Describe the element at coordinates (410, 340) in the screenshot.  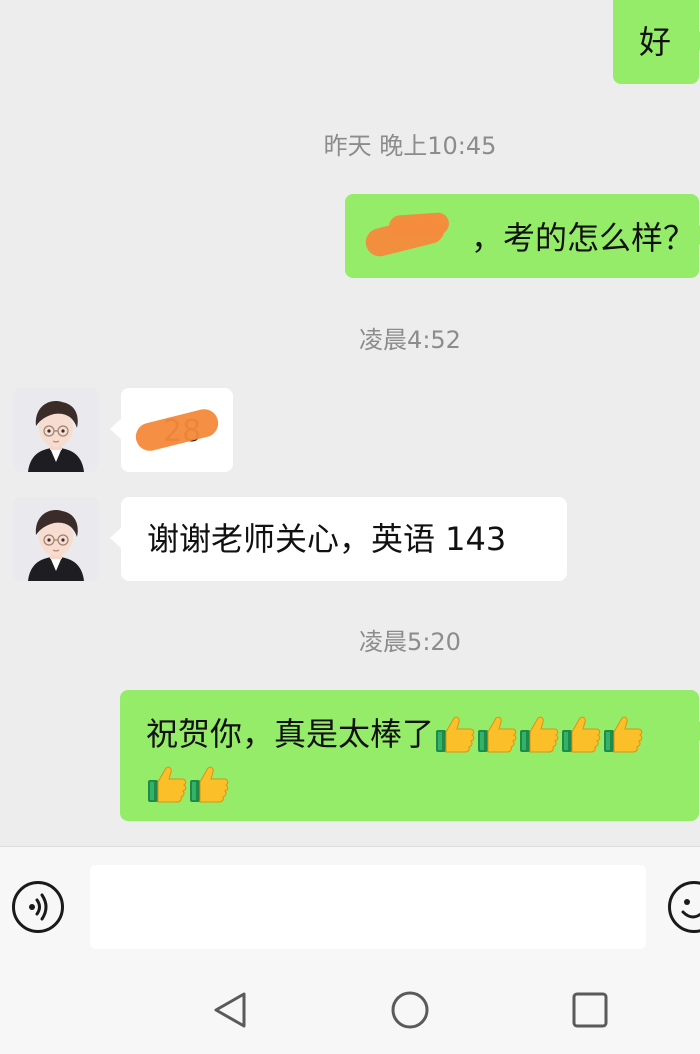
I see `timestamp: 凌晨4:52` at that location.